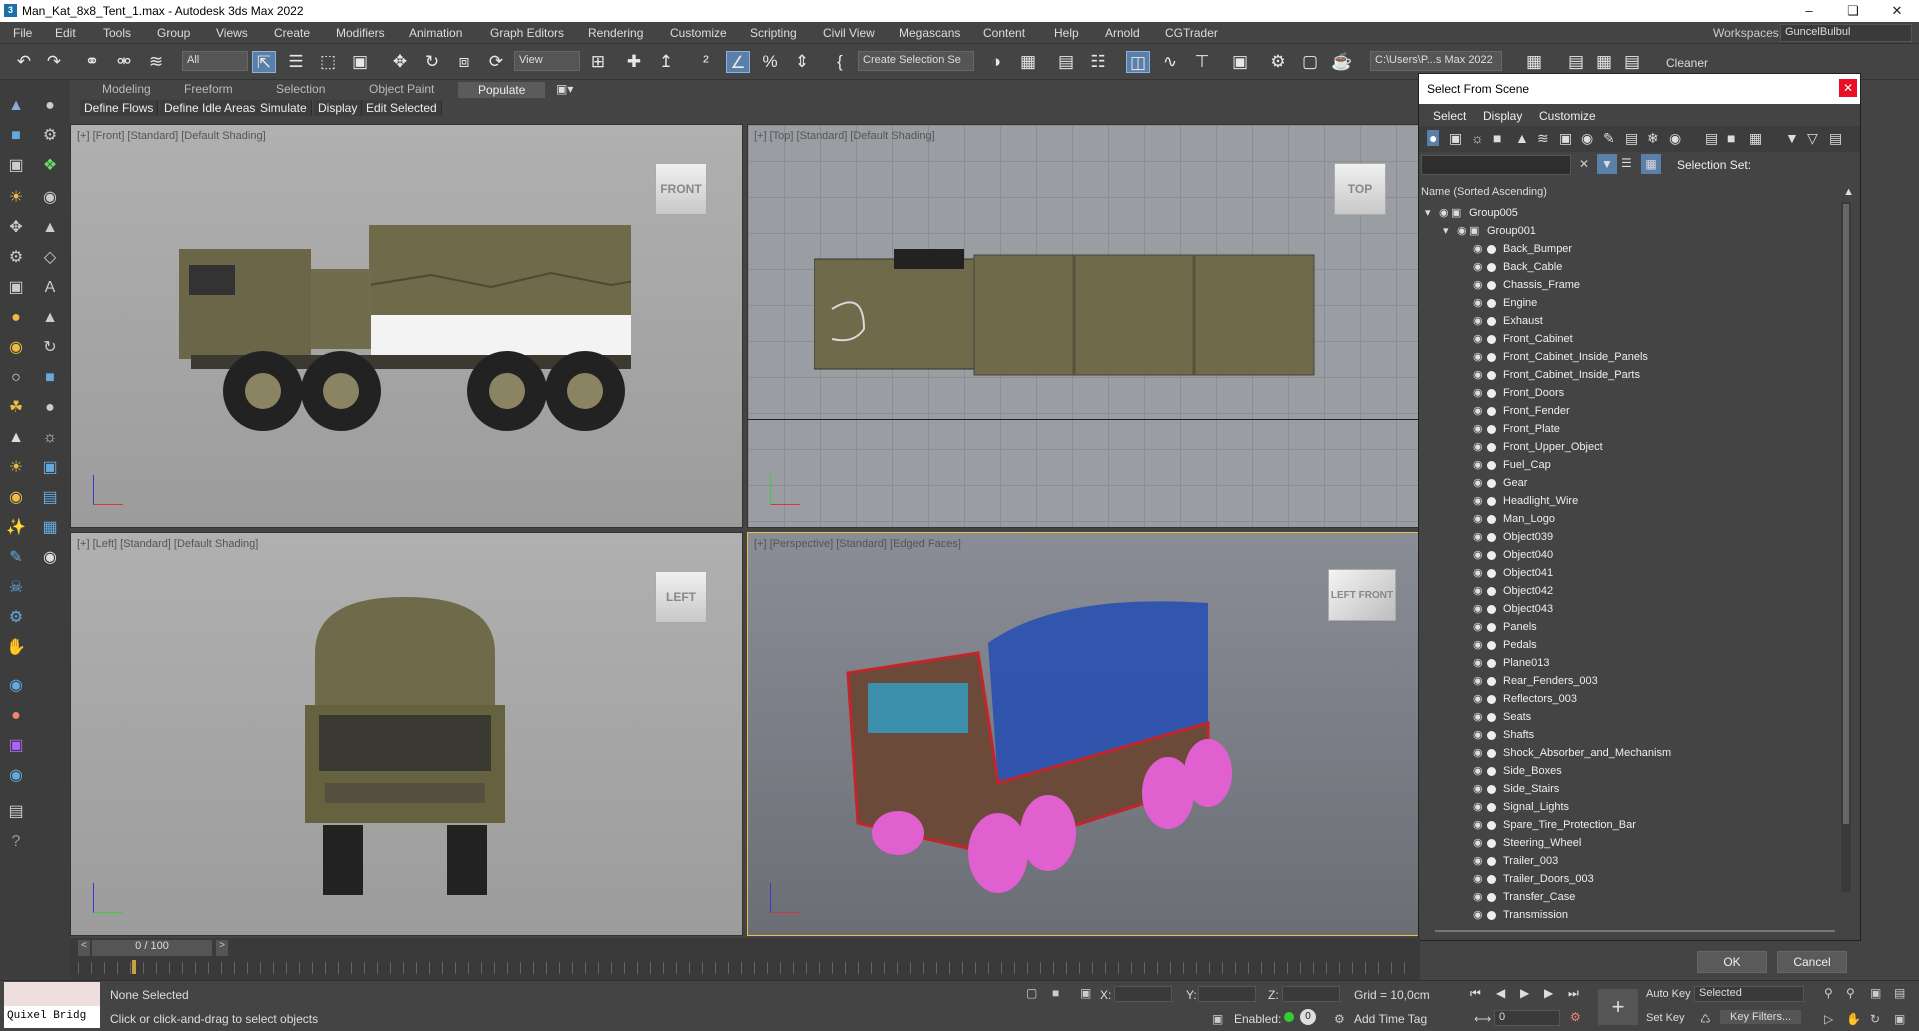  I want to click on tree-row-label: Signal_Lights, so click(1536, 807).